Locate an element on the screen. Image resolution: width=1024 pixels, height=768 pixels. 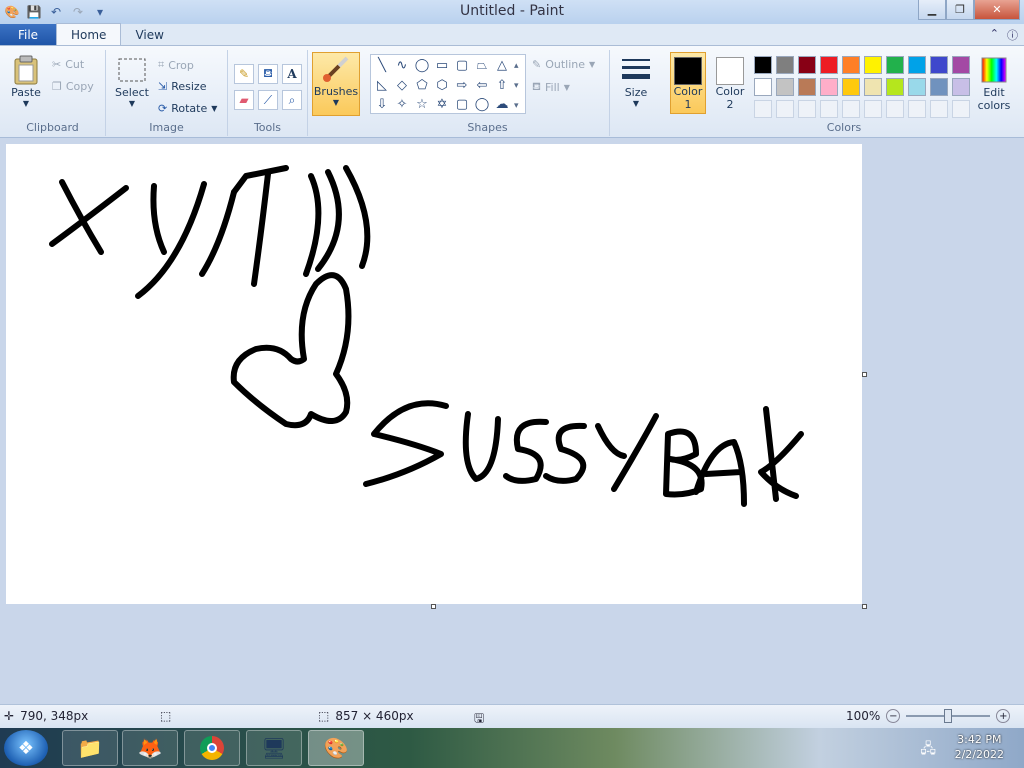
resize-handle-bottom is located at coordinates (433, 606).